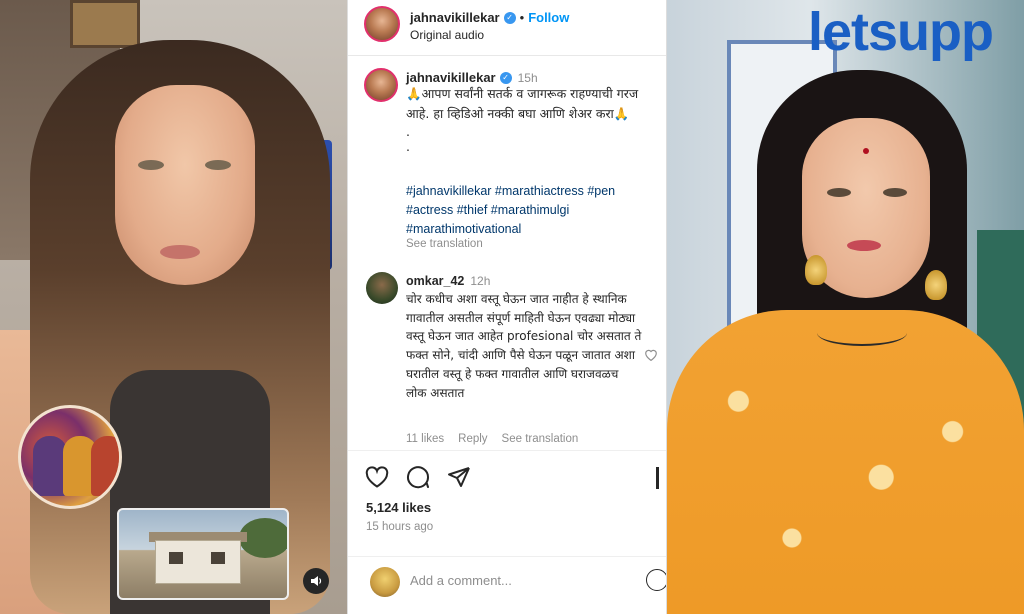 The image size is (1024, 614). What do you see at coordinates (480, 281) in the screenshot?
I see `comment-time: 12h` at bounding box center [480, 281].